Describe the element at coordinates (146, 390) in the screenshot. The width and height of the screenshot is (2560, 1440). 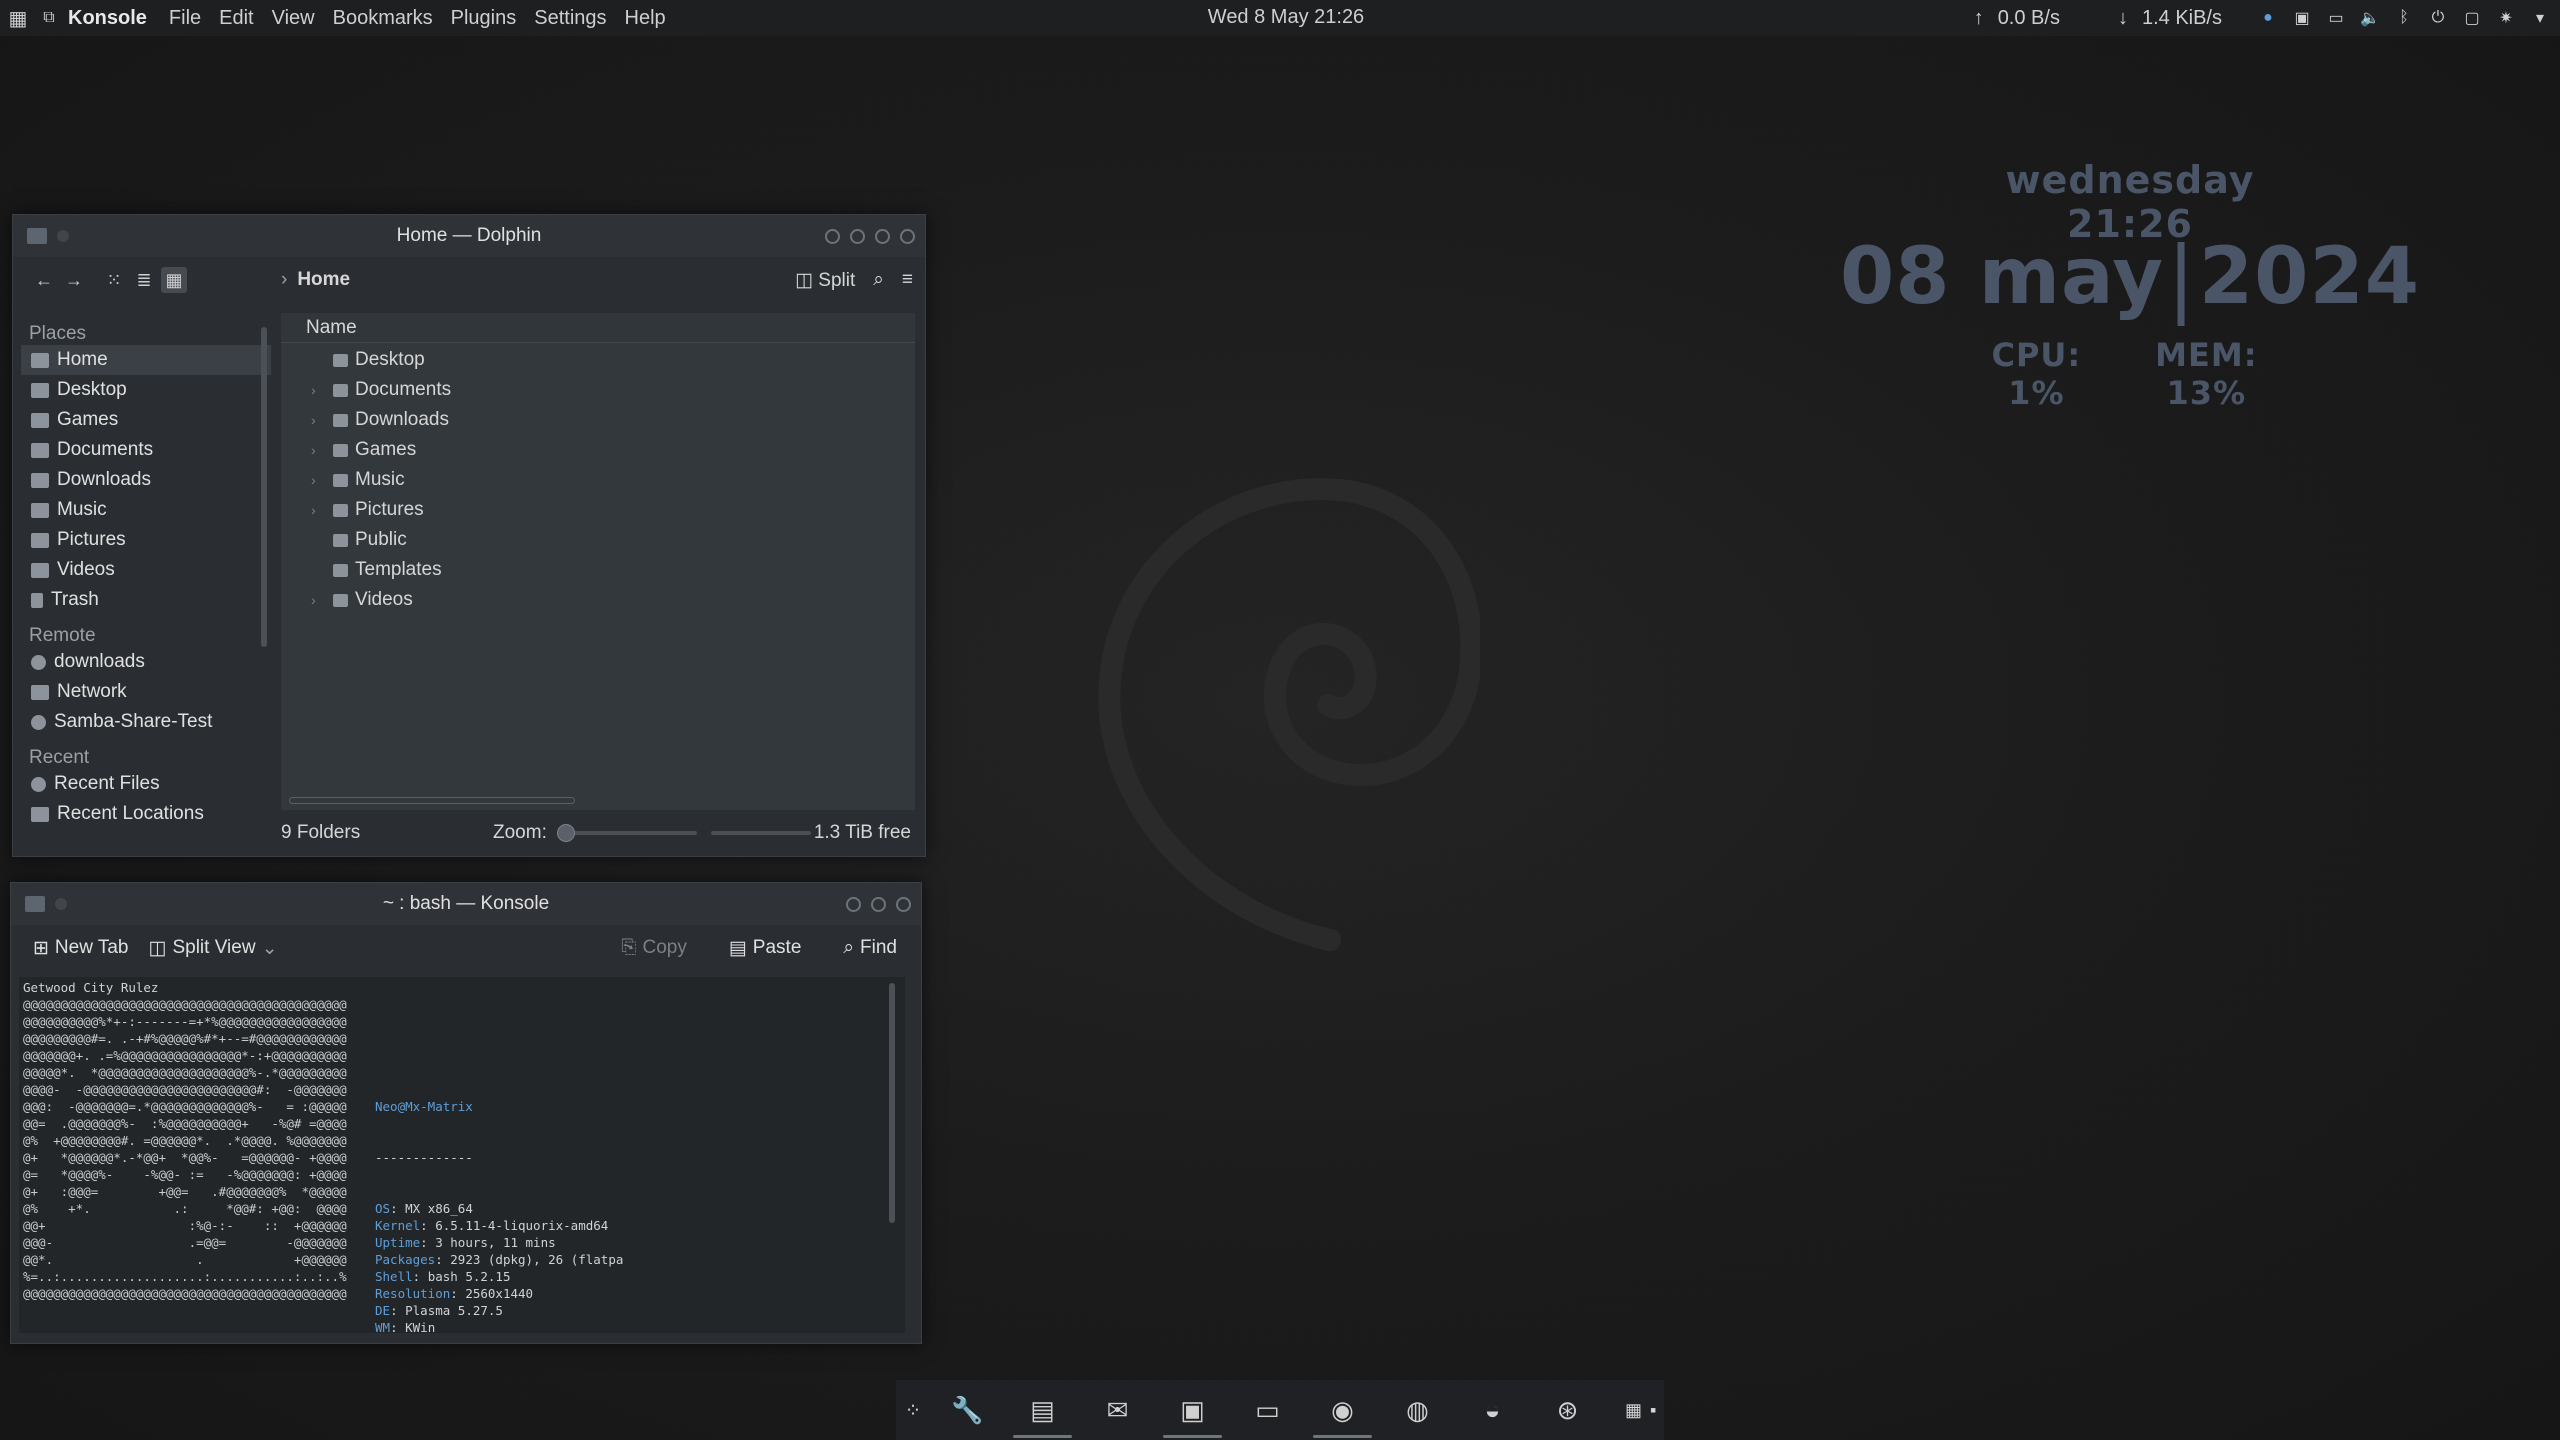
I see `sidebar-item-desktop: Desktop` at that location.